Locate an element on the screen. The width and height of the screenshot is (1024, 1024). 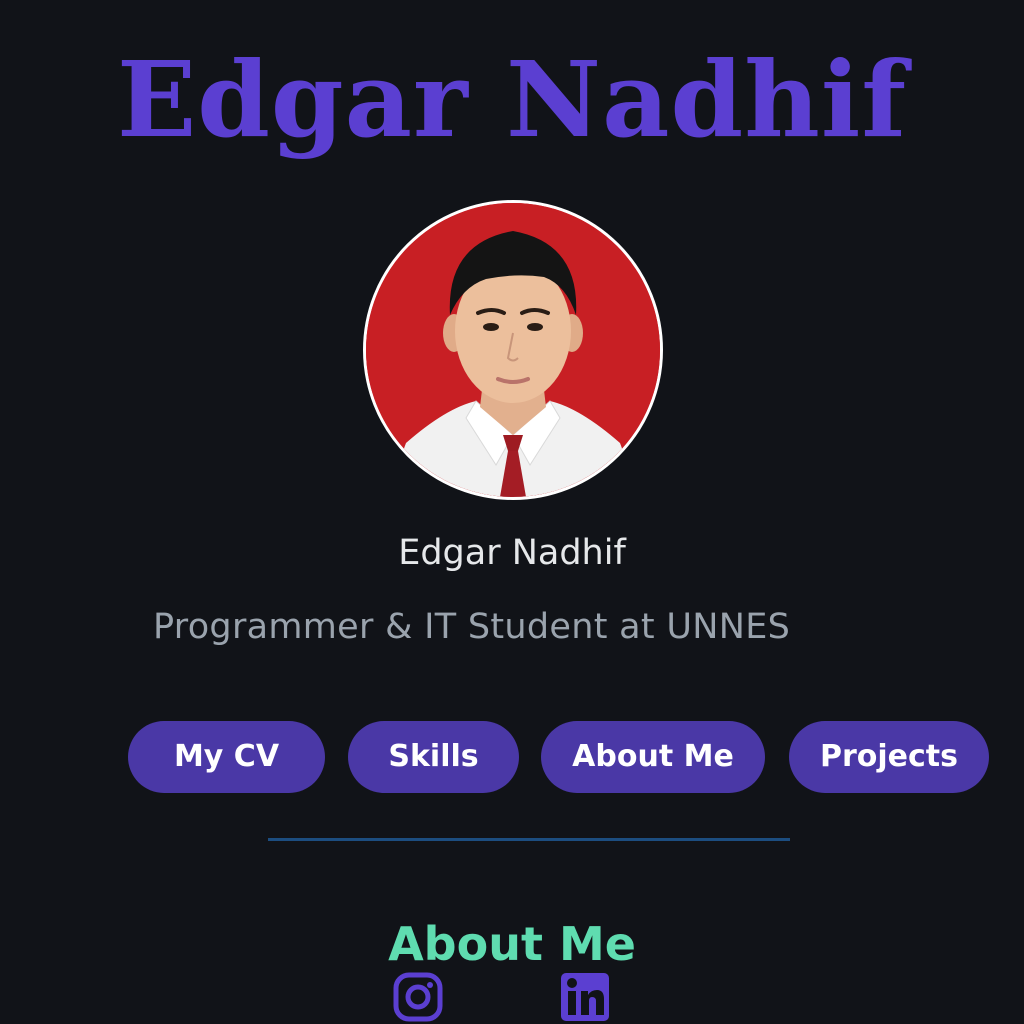
instagram-icon is located at coordinates (418, 997).